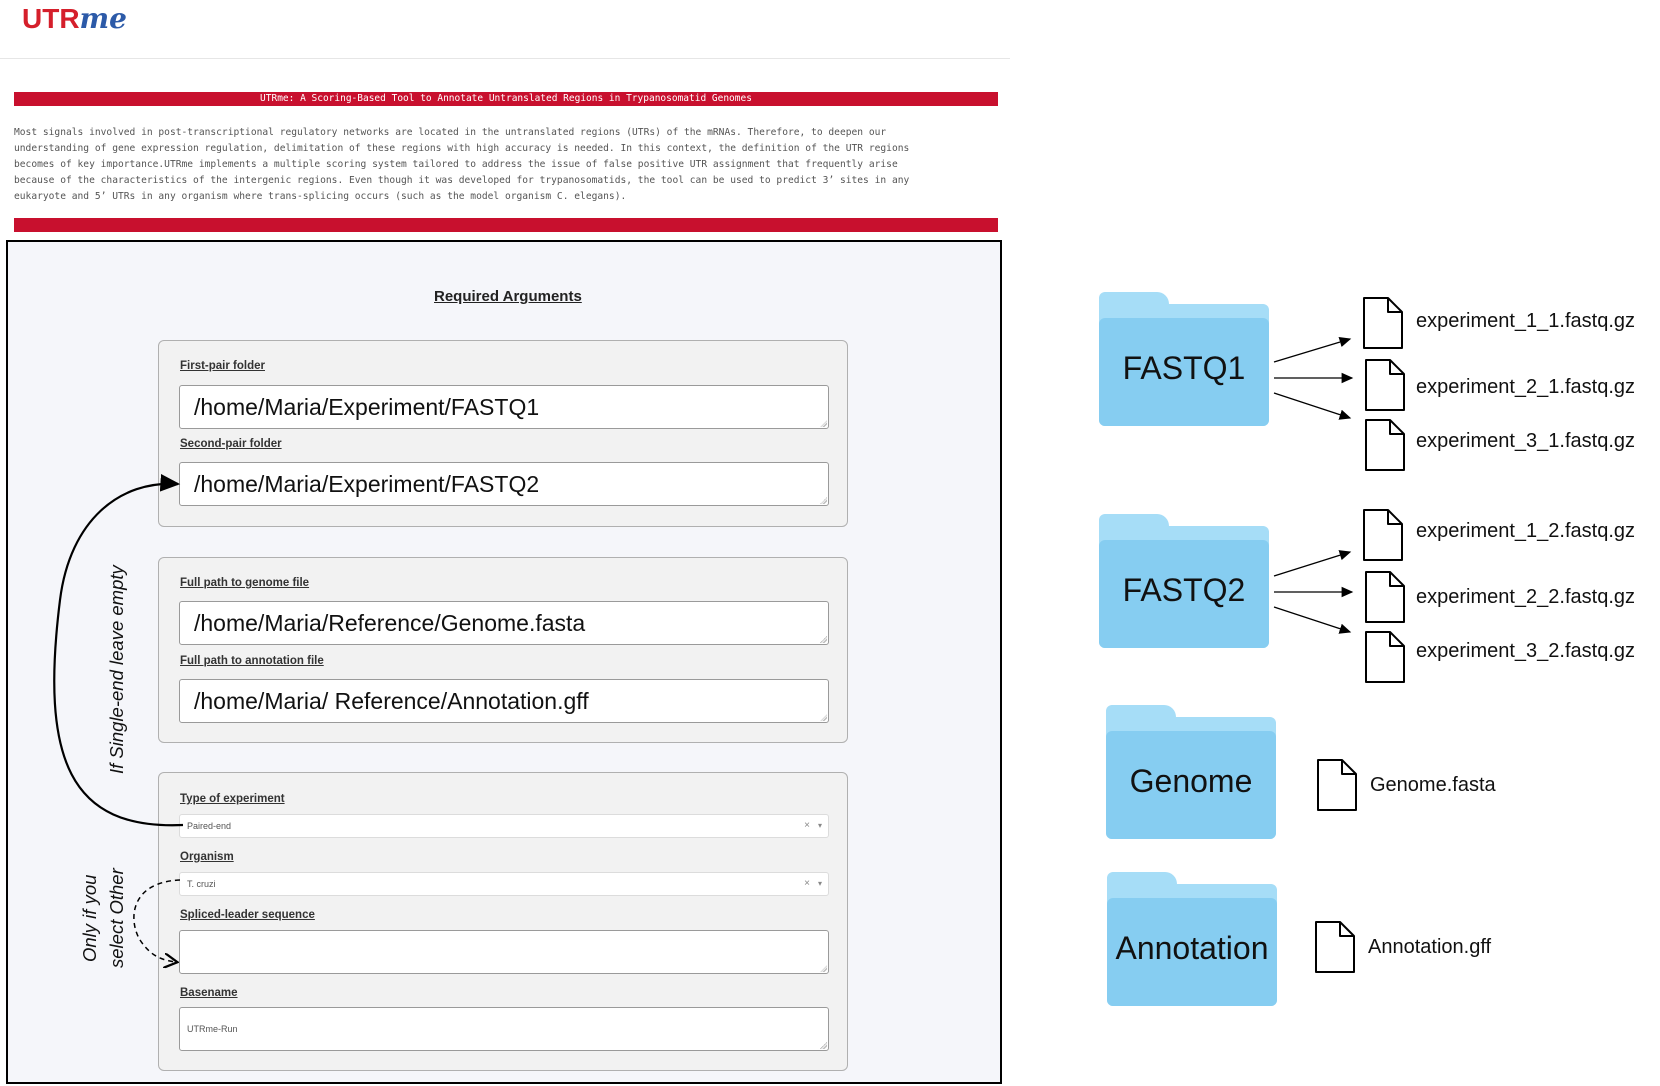  What do you see at coordinates (1360, 635) in the screenshot?
I see `file-icons` at bounding box center [1360, 635].